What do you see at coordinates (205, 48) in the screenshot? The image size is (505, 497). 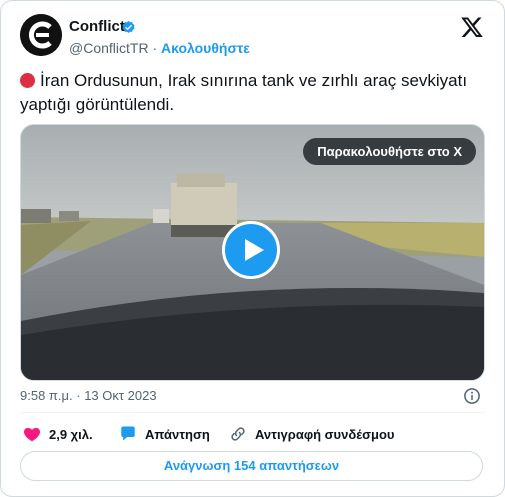 I see `follow-button: Ακολουθήστε` at bounding box center [205, 48].